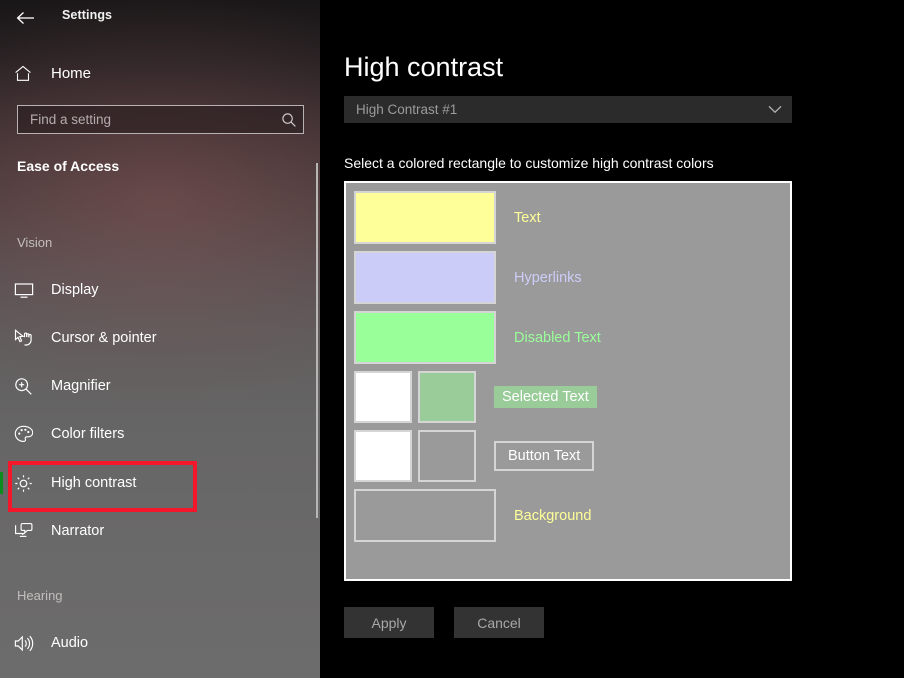 The image size is (904, 678). What do you see at coordinates (1, 483) in the screenshot?
I see `selection-indicator` at bounding box center [1, 483].